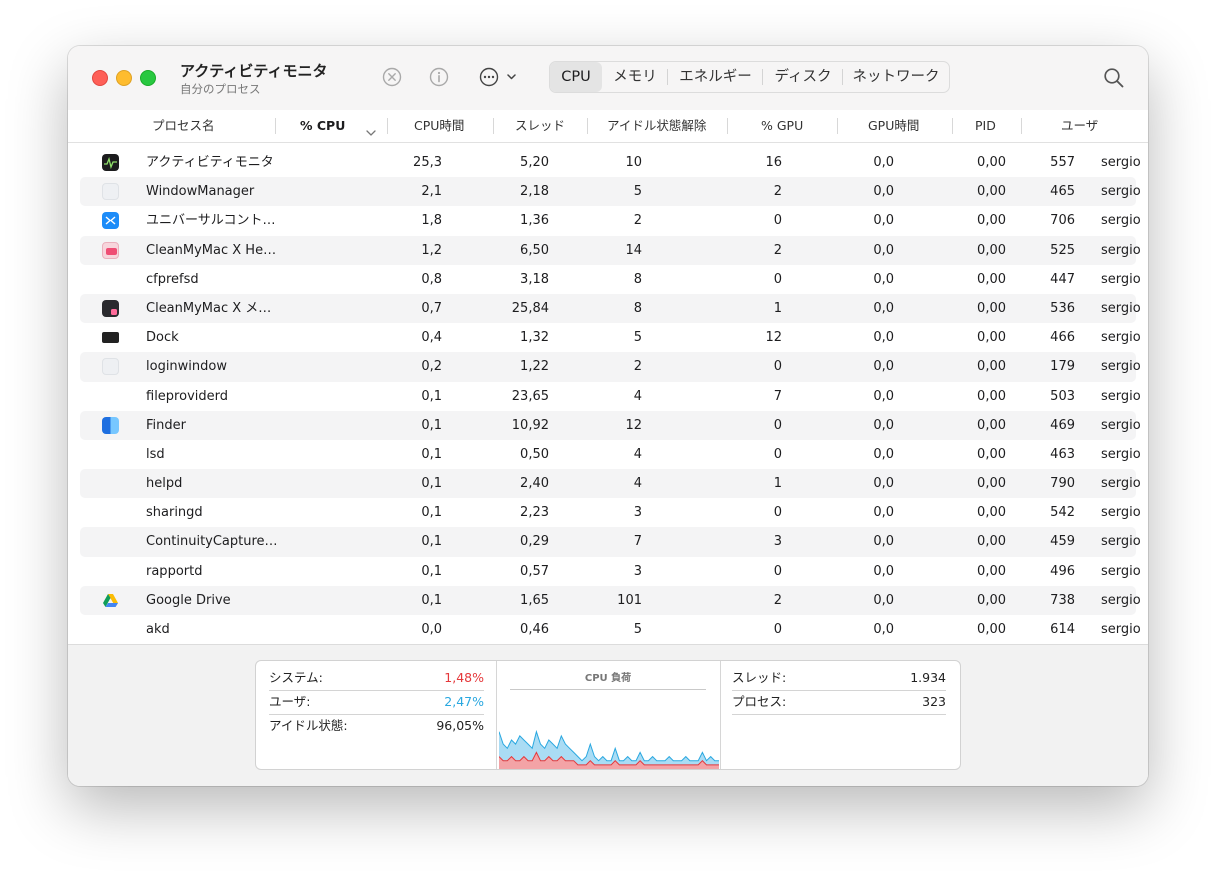 Image resolution: width=1216 pixels, height=876 pixels. Describe the element at coordinates (610, 600) in the screenshot. I see `table-row: Google Drive 0,1 1,65 101 2 0,0 0,00 738 sergio` at that location.